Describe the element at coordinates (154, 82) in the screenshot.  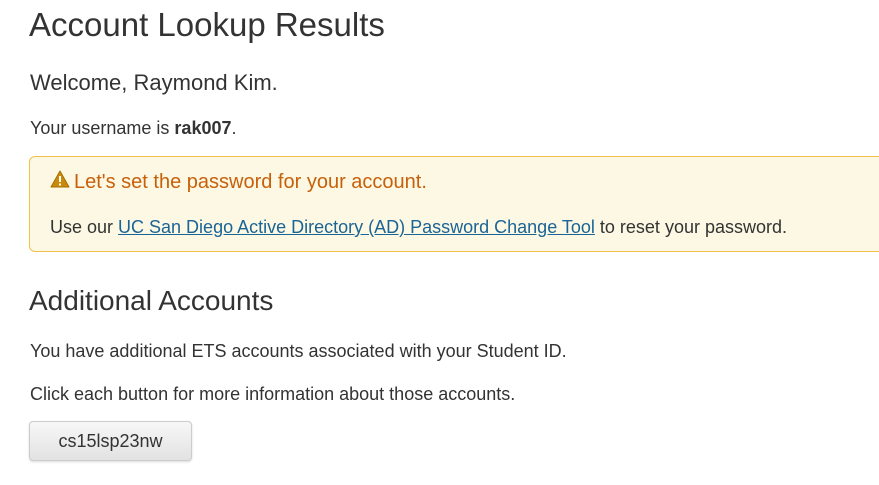
I see `welcome-message: Welcome, Raymond Kim.` at that location.